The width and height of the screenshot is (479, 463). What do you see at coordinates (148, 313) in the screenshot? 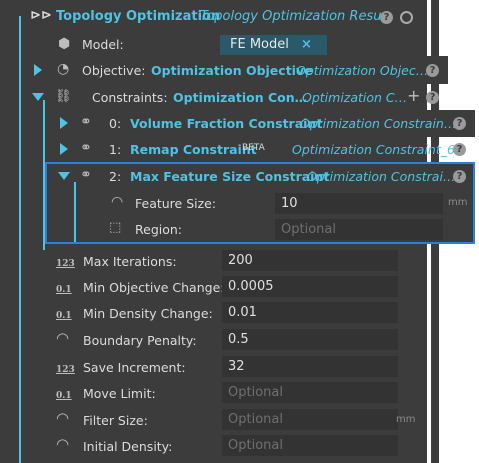
I see `param-label: Min Density Change:` at bounding box center [148, 313].